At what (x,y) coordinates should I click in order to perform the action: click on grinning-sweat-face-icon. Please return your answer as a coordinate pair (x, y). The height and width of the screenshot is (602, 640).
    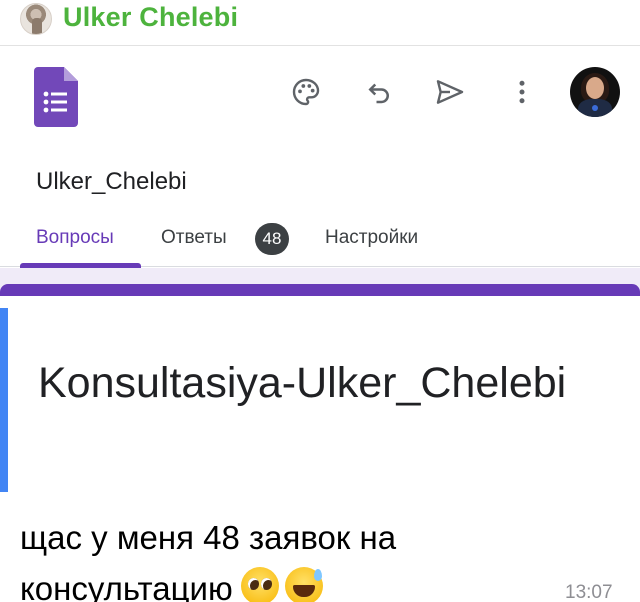
    Looking at the image, I should click on (303, 584).